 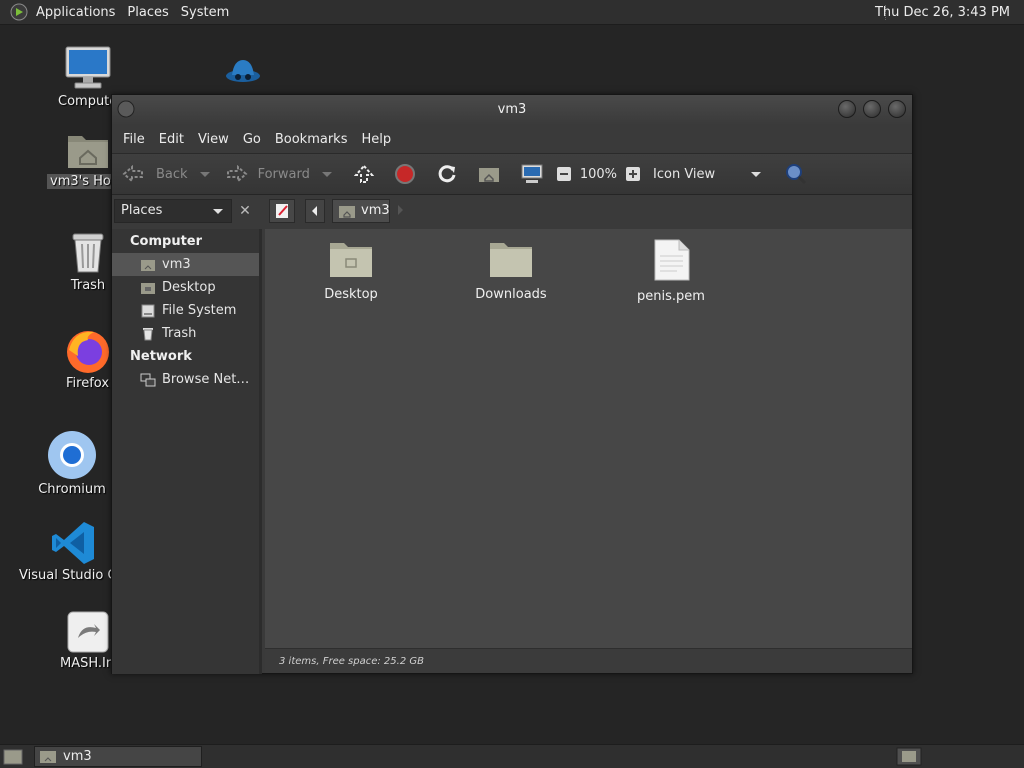 What do you see at coordinates (86, 101) in the screenshot?
I see `desktop-icon-label: Compute` at bounding box center [86, 101].